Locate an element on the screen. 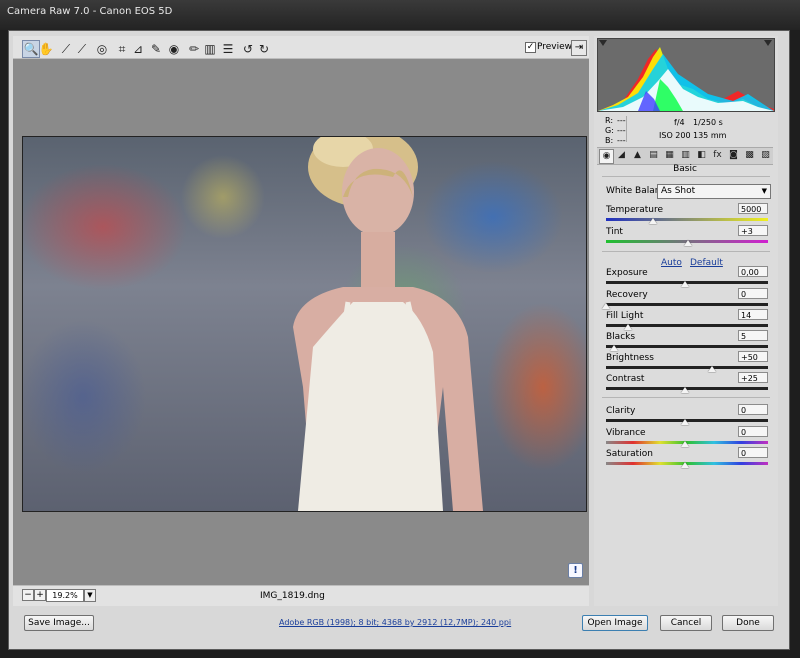 This screenshot has width=800, height=658. panel-tab-0: ◉ is located at coordinates (606, 156).